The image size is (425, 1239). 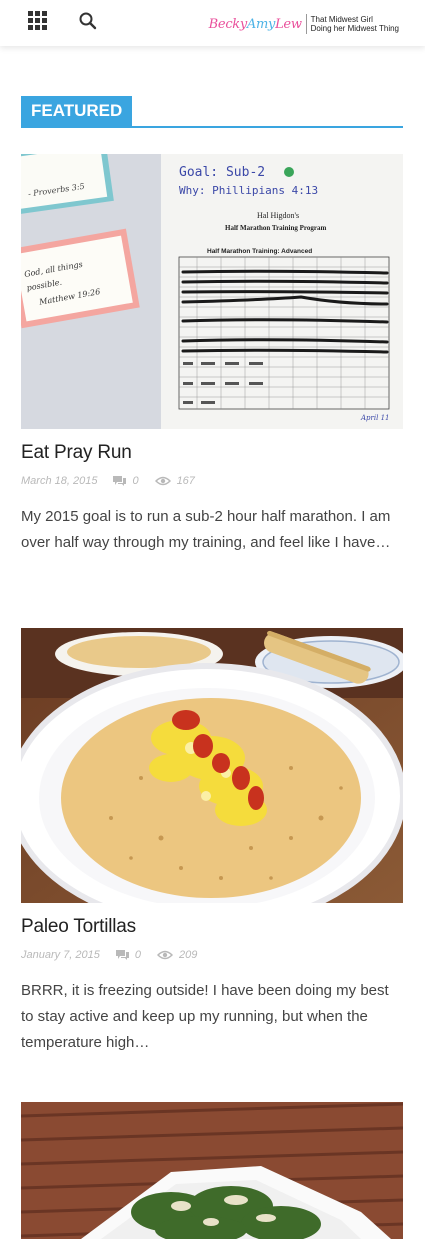 I want to click on post-date: March 18, 2015, so click(x=59, y=481).